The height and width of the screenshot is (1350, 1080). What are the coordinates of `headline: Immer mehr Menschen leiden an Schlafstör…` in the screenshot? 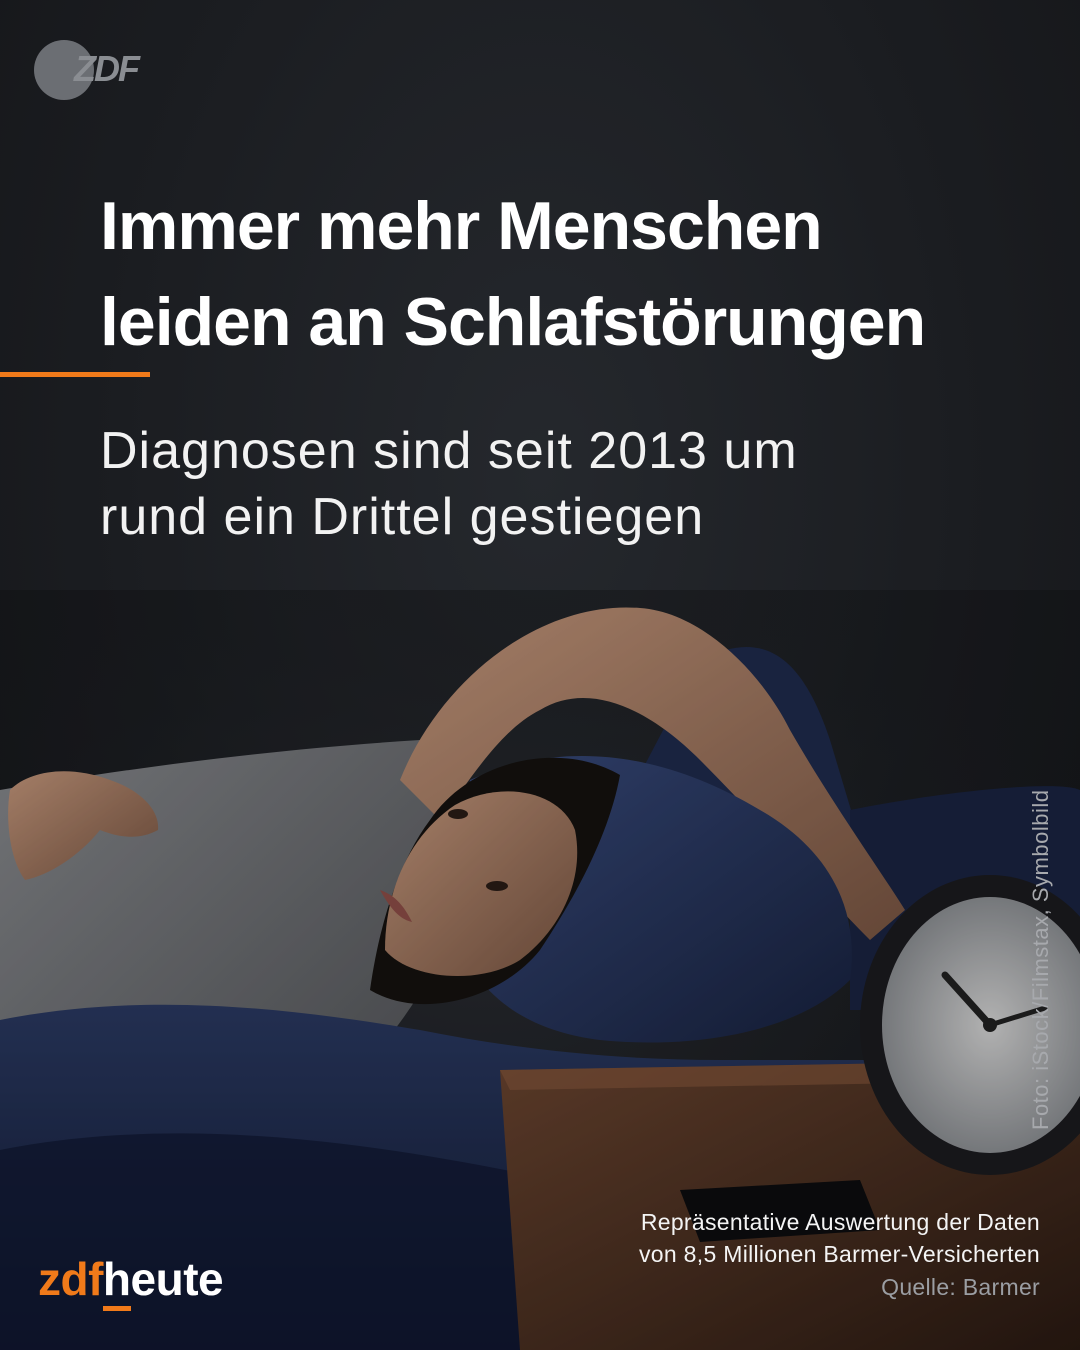 It's located at (580, 274).